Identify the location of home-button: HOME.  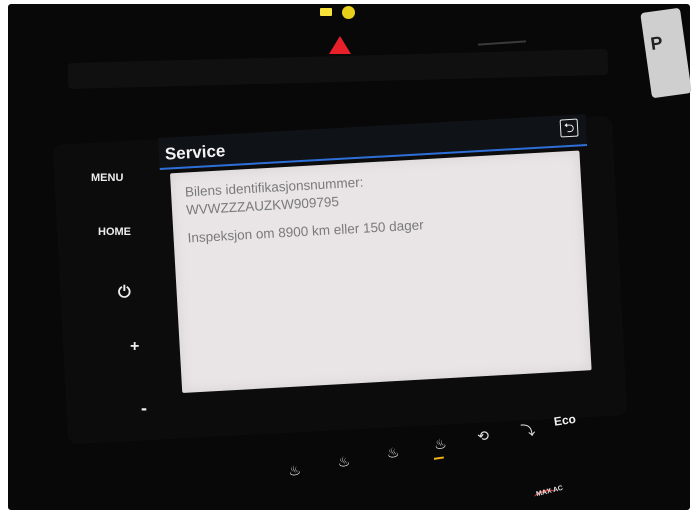
(114, 232).